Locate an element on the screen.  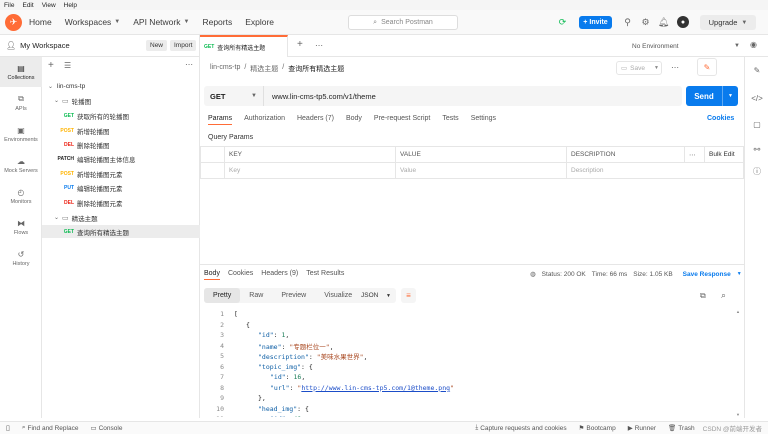
tab-options-icon: ⋯ is located at coordinates (319, 45).